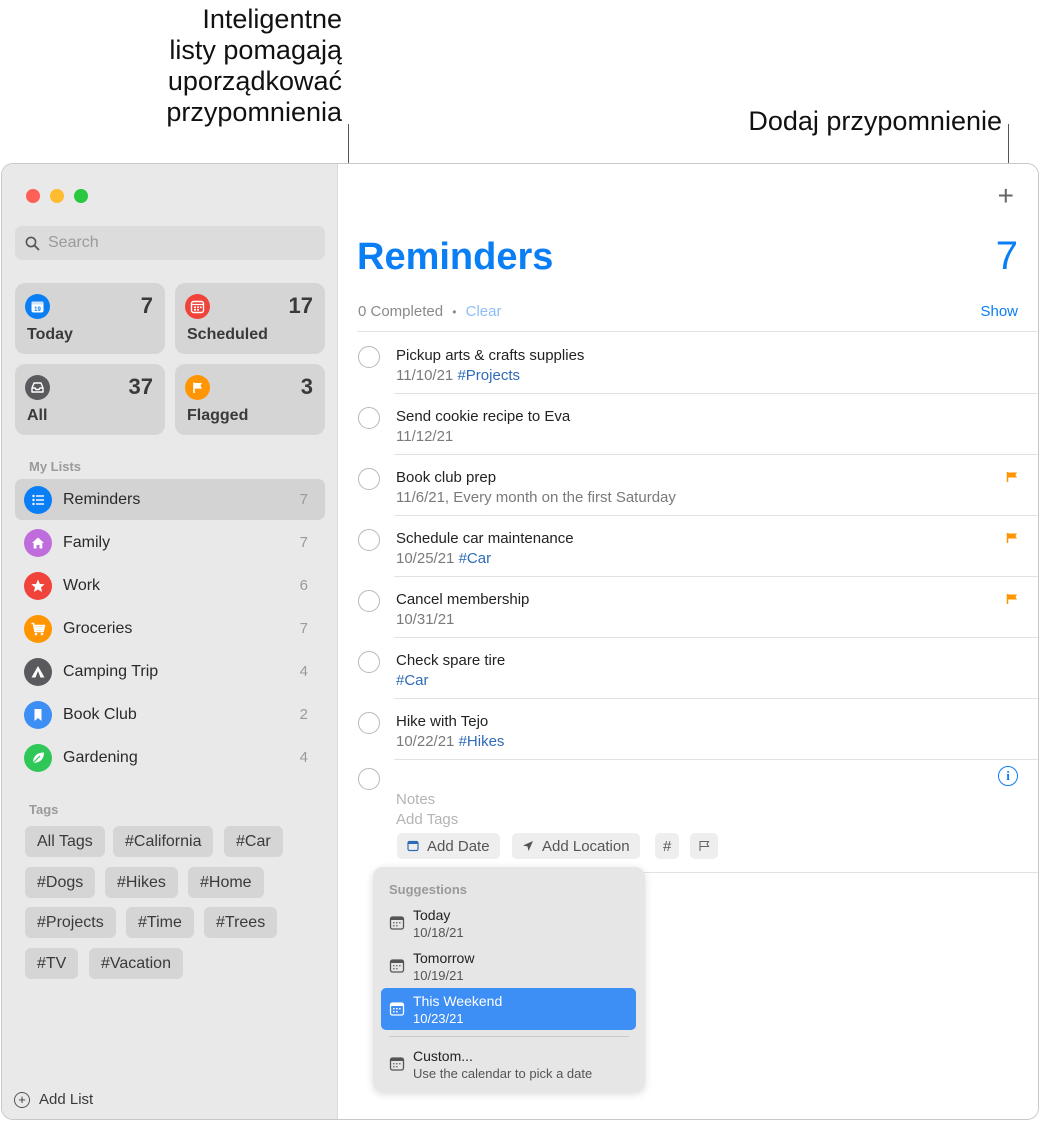 This screenshot has width=1040, height=1123. I want to click on callout-line: Inteligentne, so click(272, 19).